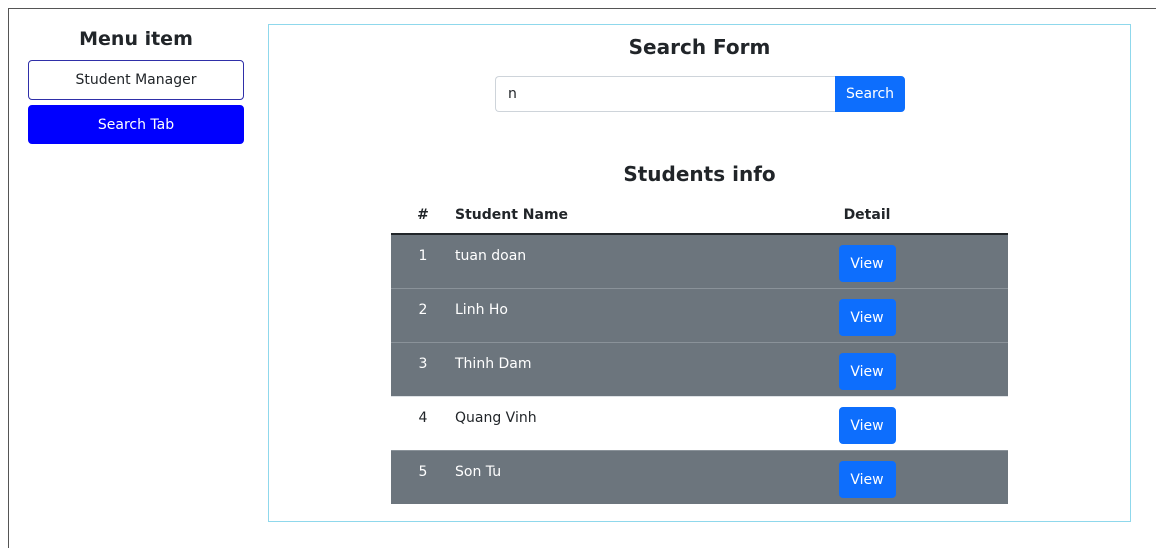 Image resolution: width=1156 pixels, height=548 pixels. I want to click on sidebar-item-search-tab: Search Tab, so click(136, 124).